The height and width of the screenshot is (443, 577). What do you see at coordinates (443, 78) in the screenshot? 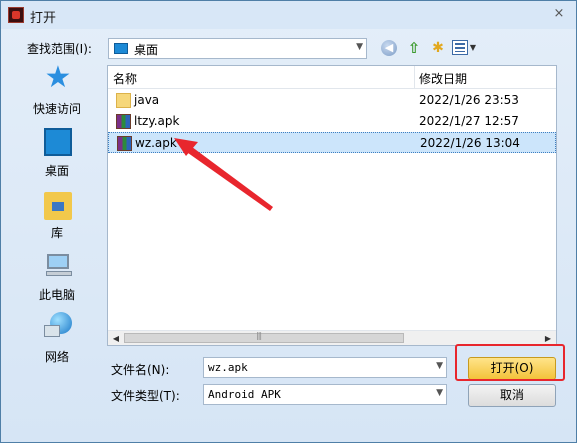
I see `column-date-header: 修改日期` at bounding box center [443, 78].